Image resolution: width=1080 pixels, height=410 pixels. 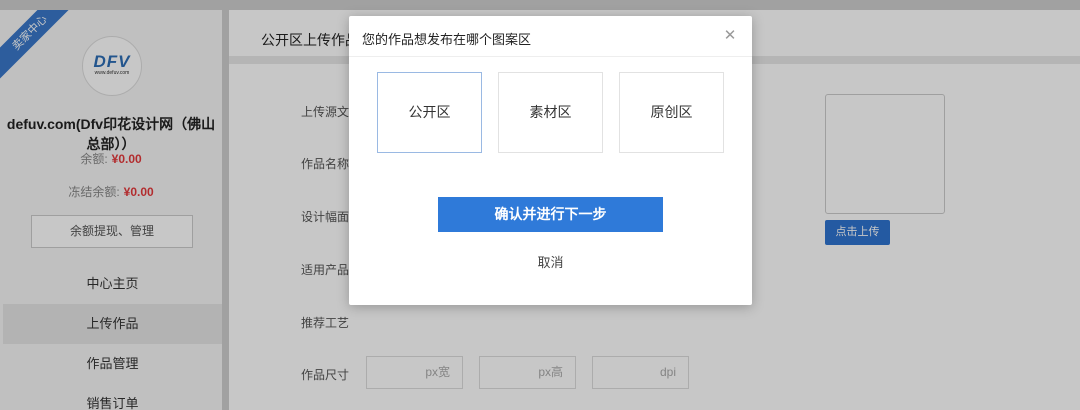 I want to click on confirm-next-button: 确认并进行下一步, so click(x=550, y=214).